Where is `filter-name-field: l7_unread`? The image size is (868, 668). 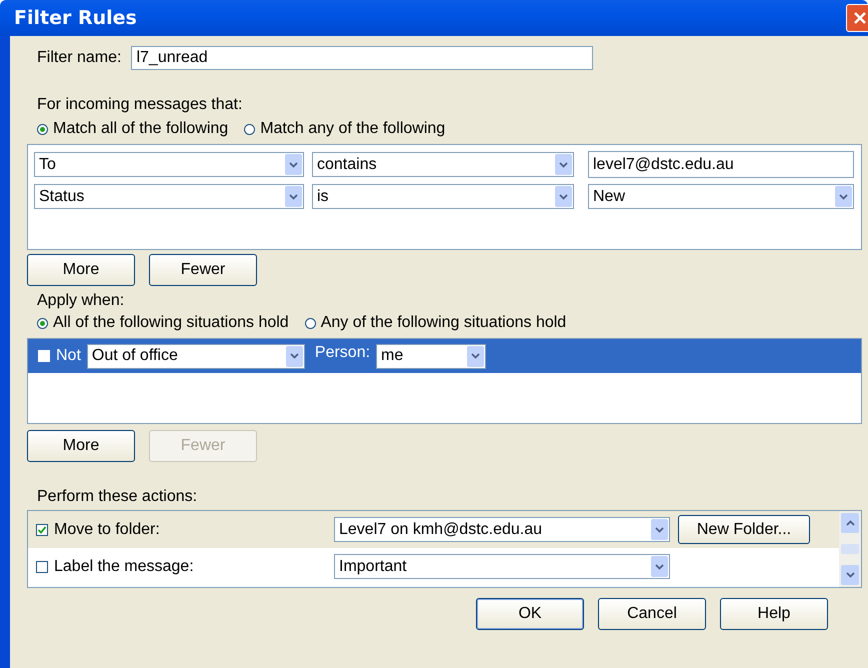 filter-name-field: l7_unread is located at coordinates (362, 58).